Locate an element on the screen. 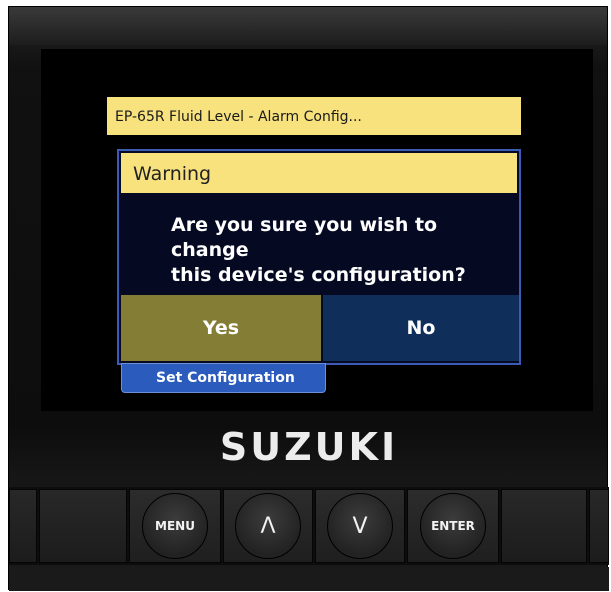  enter-key-label: ENTER is located at coordinates (453, 526).